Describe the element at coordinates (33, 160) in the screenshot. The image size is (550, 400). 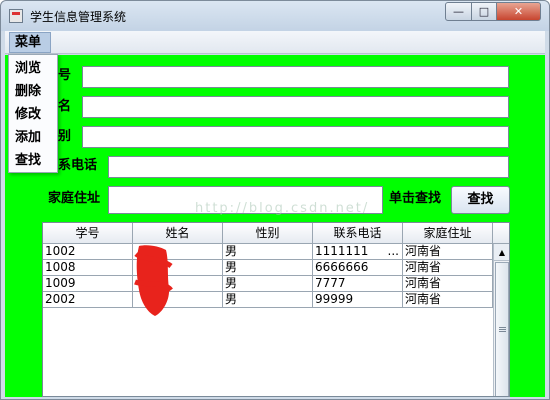
I see `menu-item-search: 查找` at that location.